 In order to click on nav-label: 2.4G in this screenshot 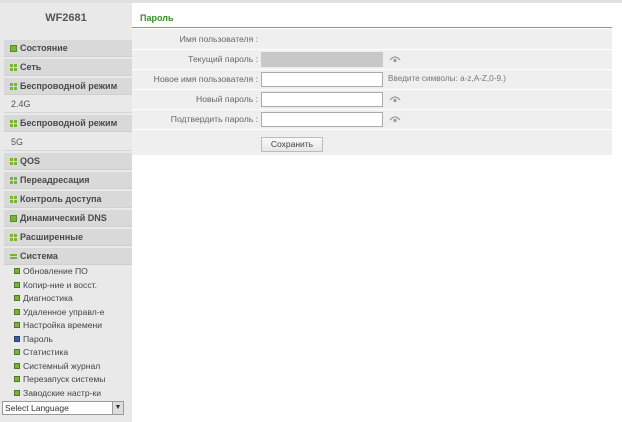, I will do `click(21, 104)`.